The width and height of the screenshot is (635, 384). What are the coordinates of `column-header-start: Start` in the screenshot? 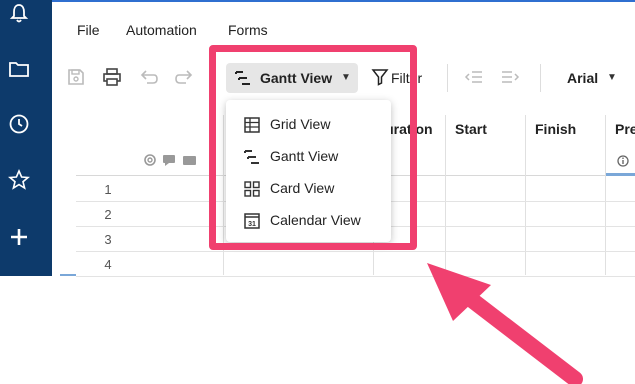 It's located at (471, 129).